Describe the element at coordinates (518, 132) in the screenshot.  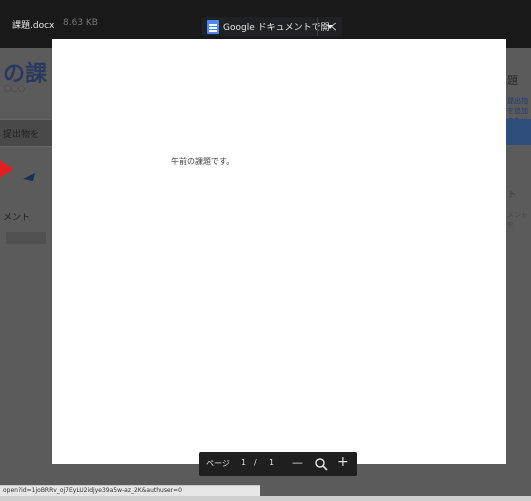
I see `underlay-right-button` at that location.